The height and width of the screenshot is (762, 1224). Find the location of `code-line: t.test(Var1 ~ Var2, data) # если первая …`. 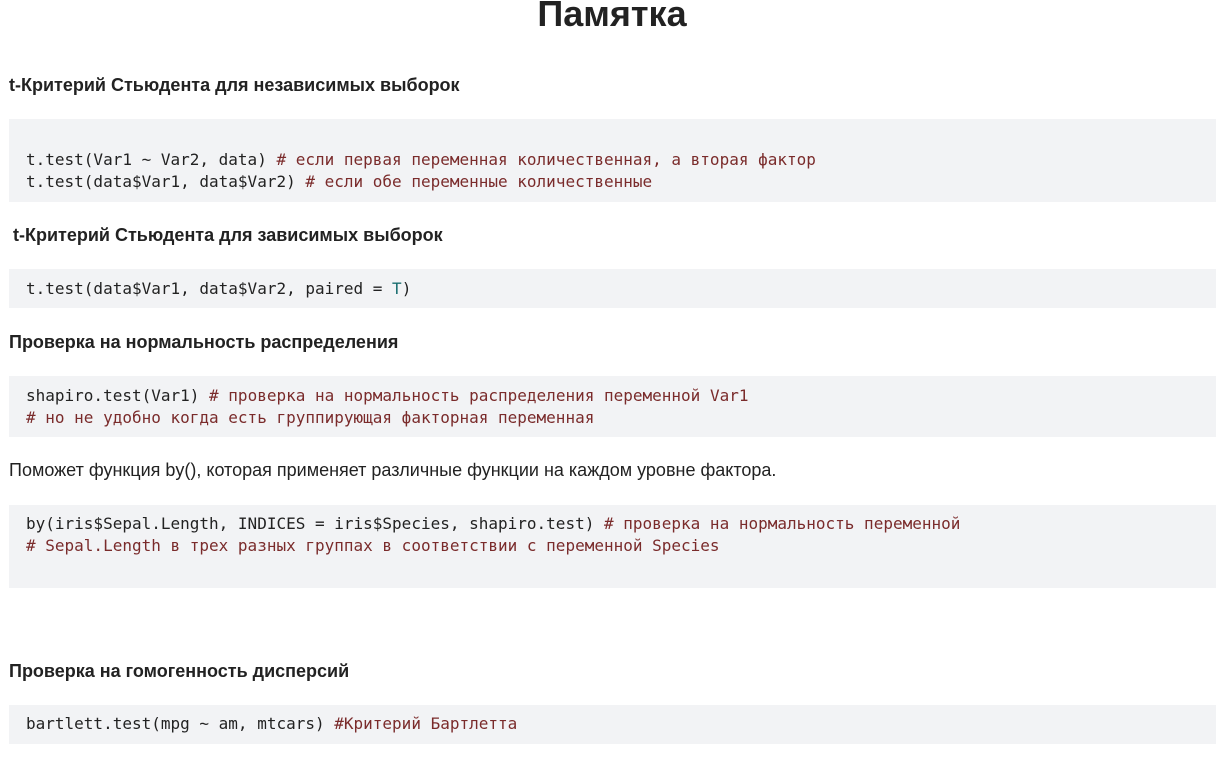

code-line: t.test(Var1 ~ Var2, data) # если первая … is located at coordinates (621, 160).